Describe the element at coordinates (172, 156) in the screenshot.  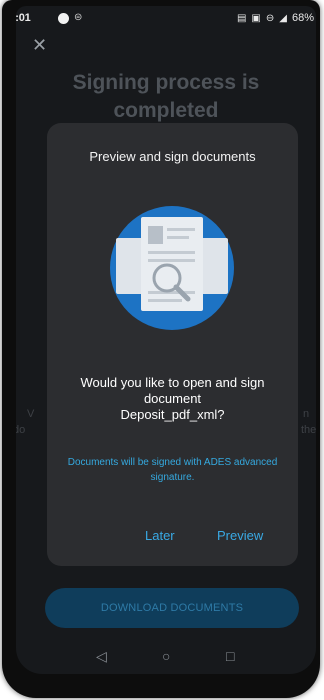
I see `dialog-title: Preview and sign documents` at that location.